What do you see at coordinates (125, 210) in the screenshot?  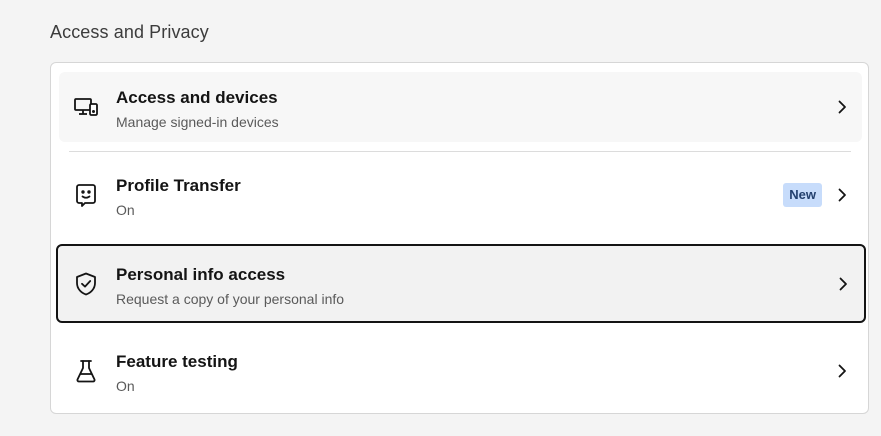 I see `profile-transfer-subtitle: On` at bounding box center [125, 210].